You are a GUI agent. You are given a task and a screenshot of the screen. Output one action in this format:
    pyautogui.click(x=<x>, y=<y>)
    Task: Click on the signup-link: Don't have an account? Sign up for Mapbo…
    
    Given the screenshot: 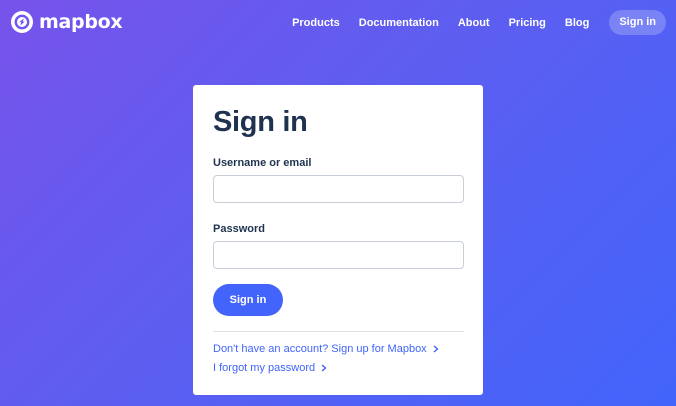 What is the action you would take?
    pyautogui.click(x=326, y=349)
    